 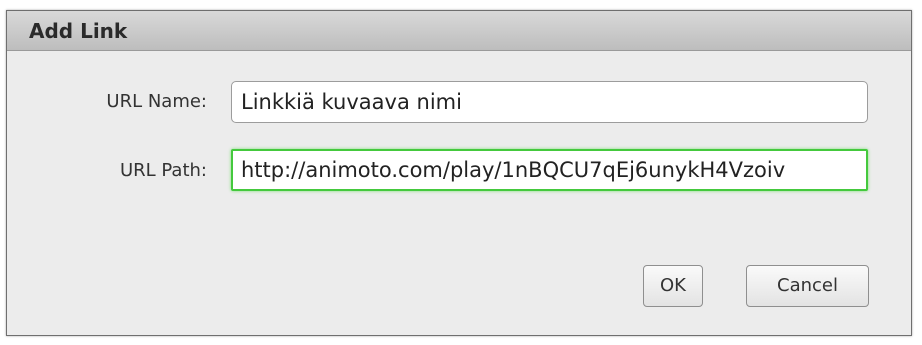 What do you see at coordinates (156, 101) in the screenshot?
I see `url-name-label: URL Name:` at bounding box center [156, 101].